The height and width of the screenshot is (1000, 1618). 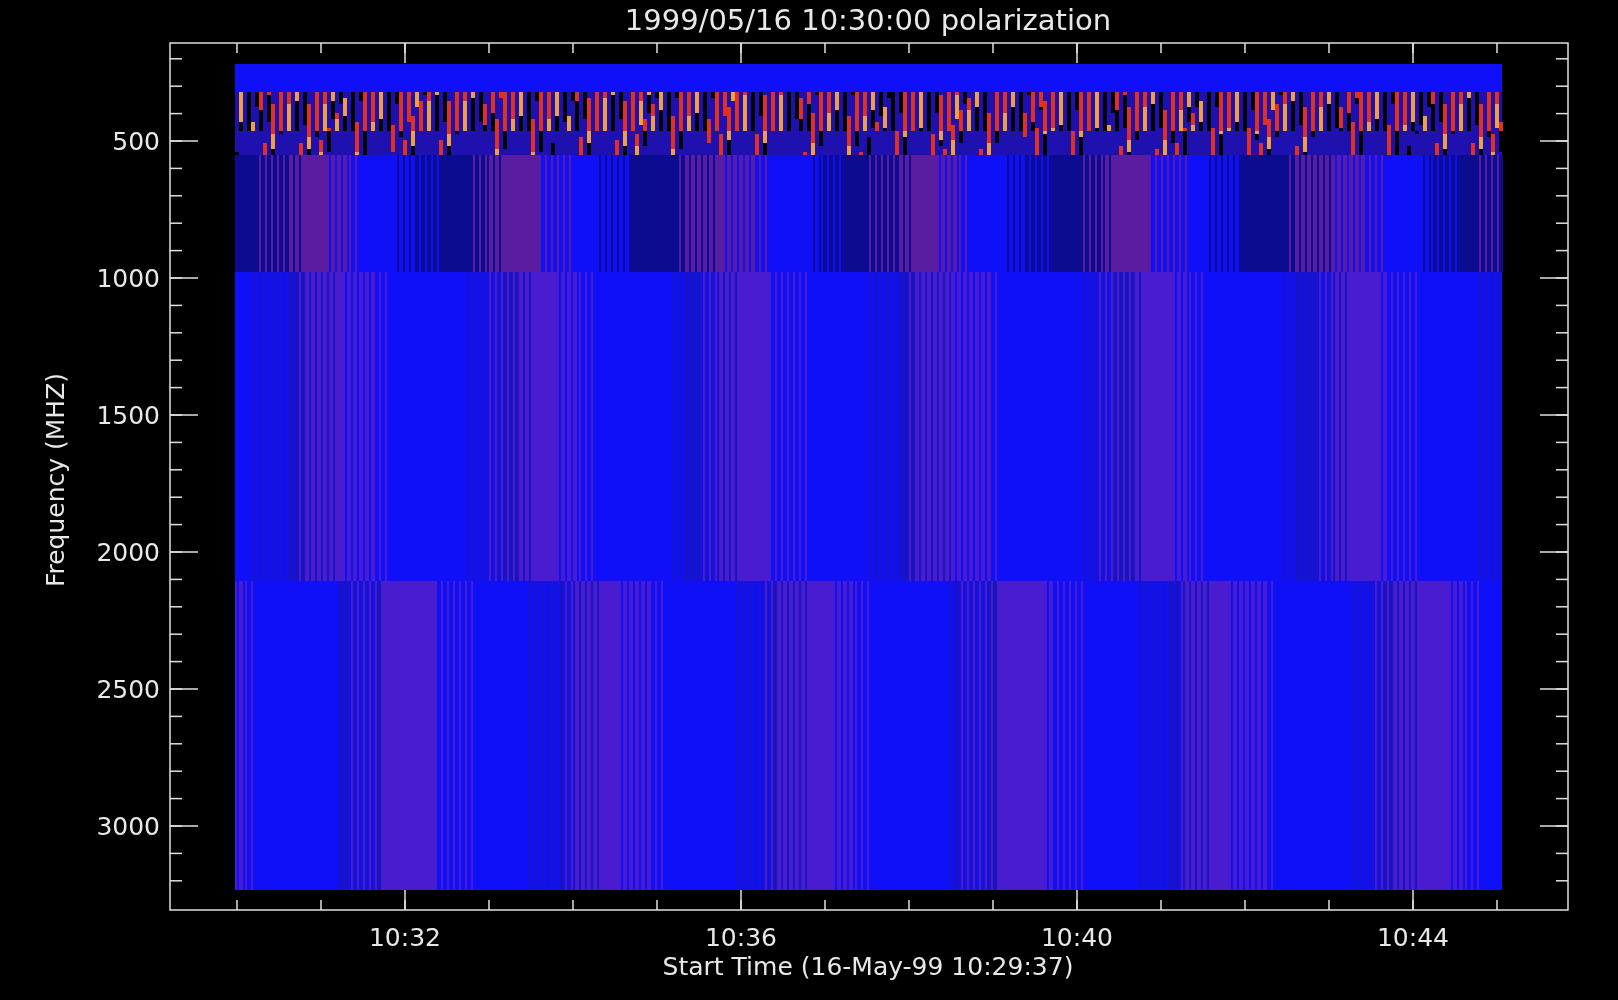 What do you see at coordinates (55, 480) in the screenshot?
I see `y-axis-label: Frequency (MHZ)` at bounding box center [55, 480].